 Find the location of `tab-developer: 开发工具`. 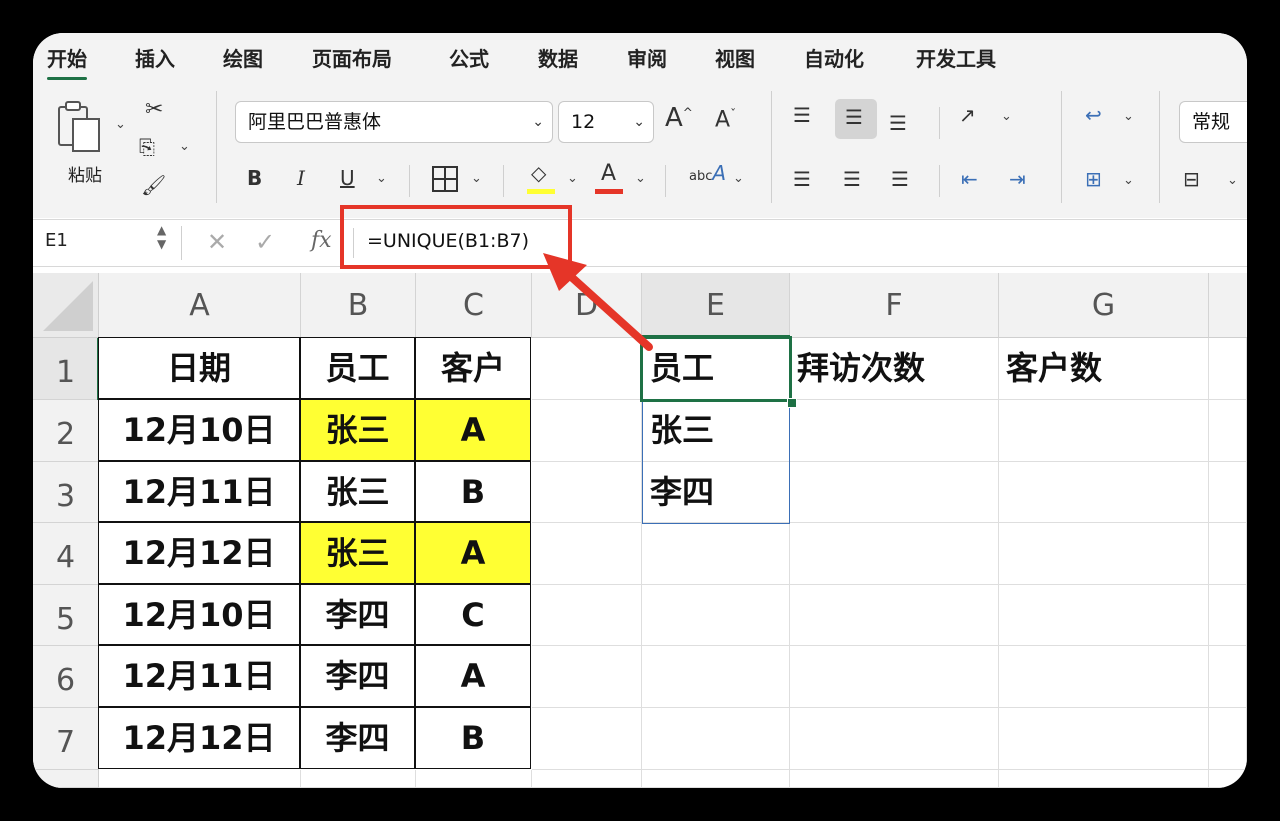

tab-developer: 开发工具 is located at coordinates (956, 57).